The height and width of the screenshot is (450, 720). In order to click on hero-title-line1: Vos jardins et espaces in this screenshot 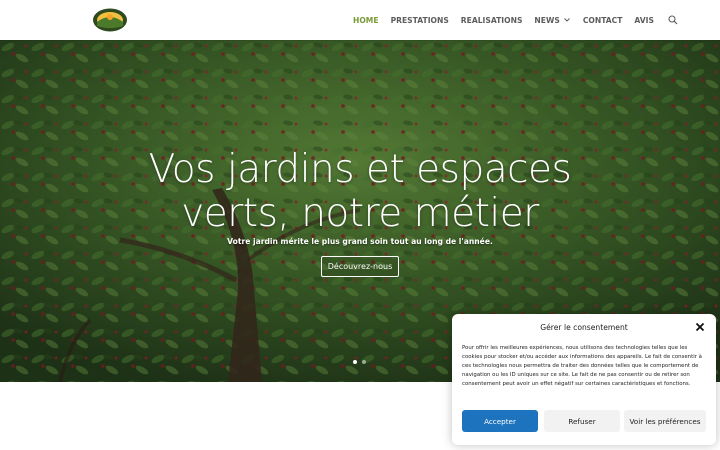, I will do `click(360, 169)`.